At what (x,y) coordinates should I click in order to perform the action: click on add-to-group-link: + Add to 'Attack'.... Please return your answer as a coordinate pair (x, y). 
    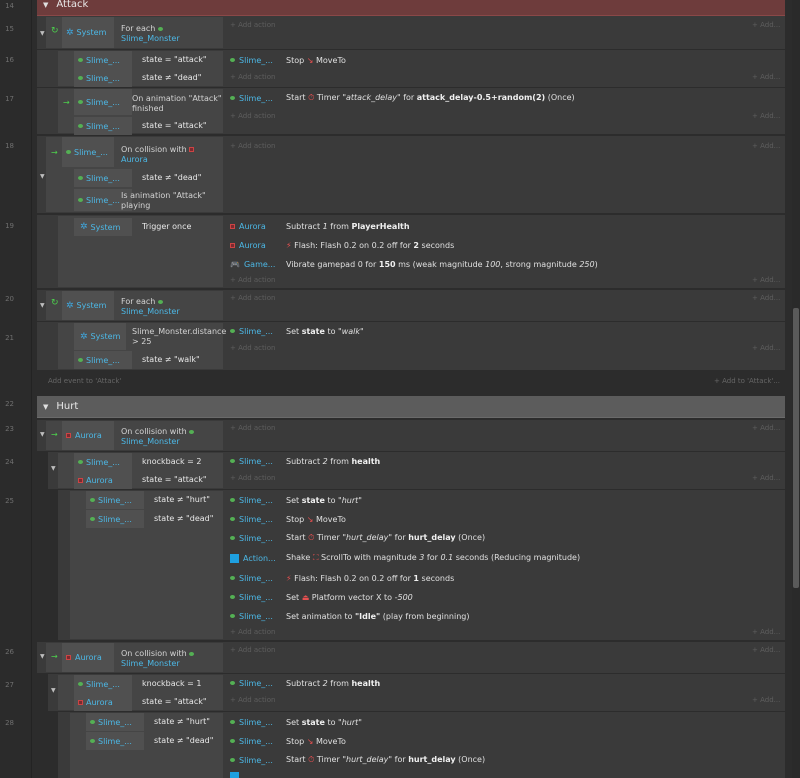
    Looking at the image, I should click on (747, 381).